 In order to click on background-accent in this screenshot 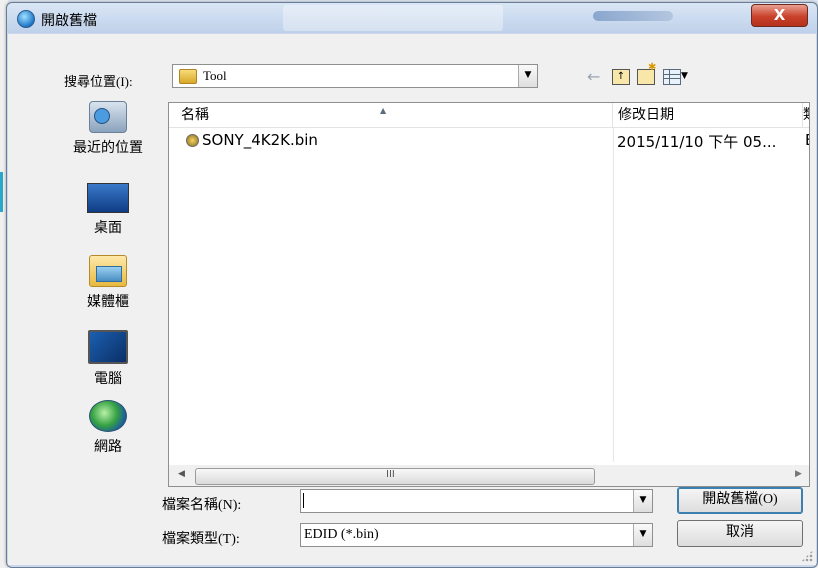, I will do `click(1, 192)`.